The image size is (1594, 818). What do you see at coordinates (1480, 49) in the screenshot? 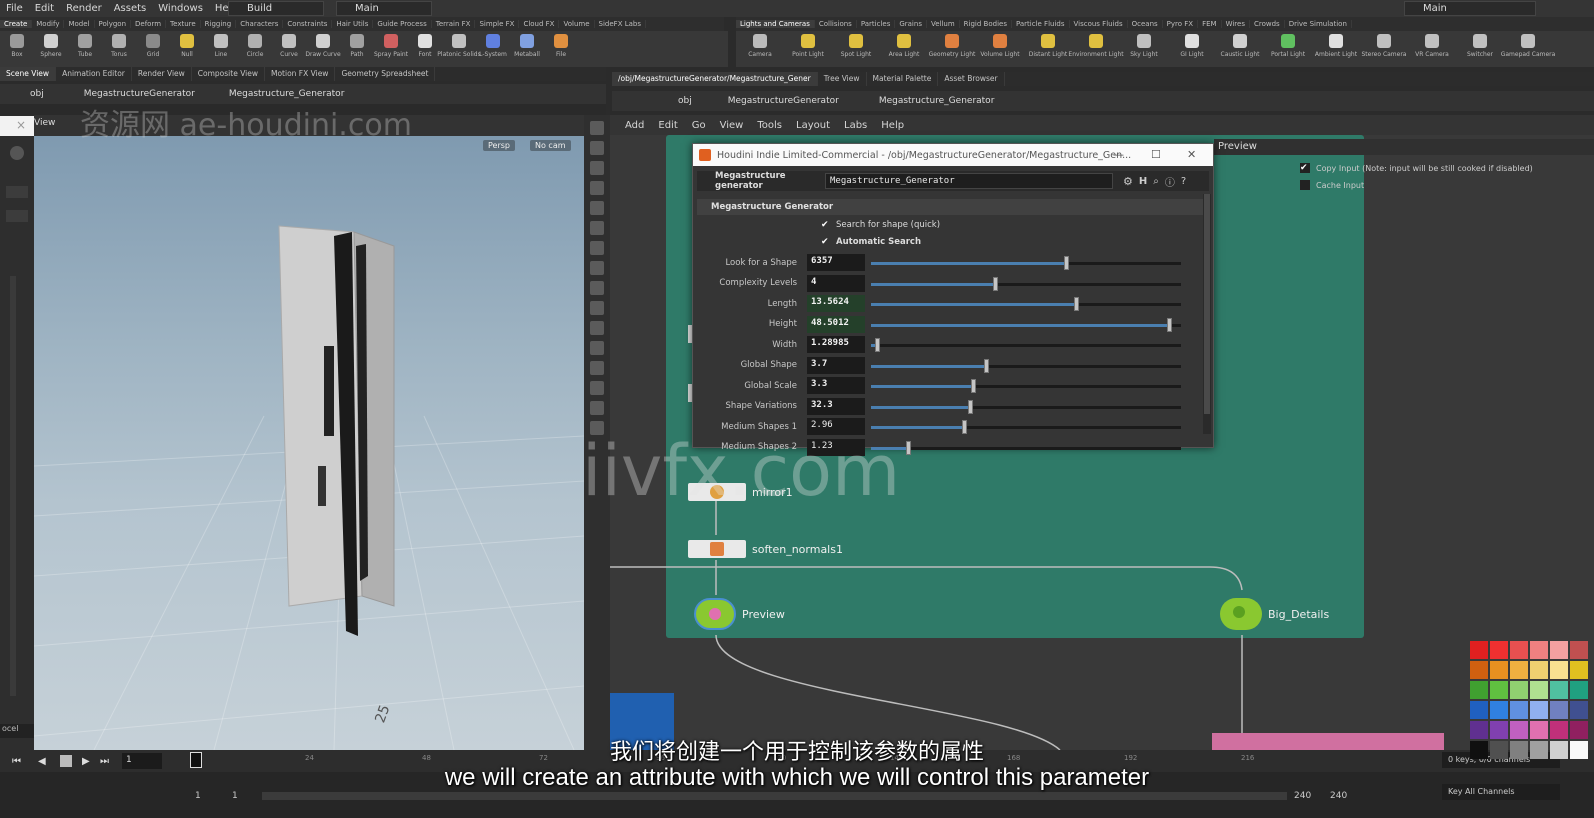
I see `tool-switcher: Switcher` at bounding box center [1480, 49].